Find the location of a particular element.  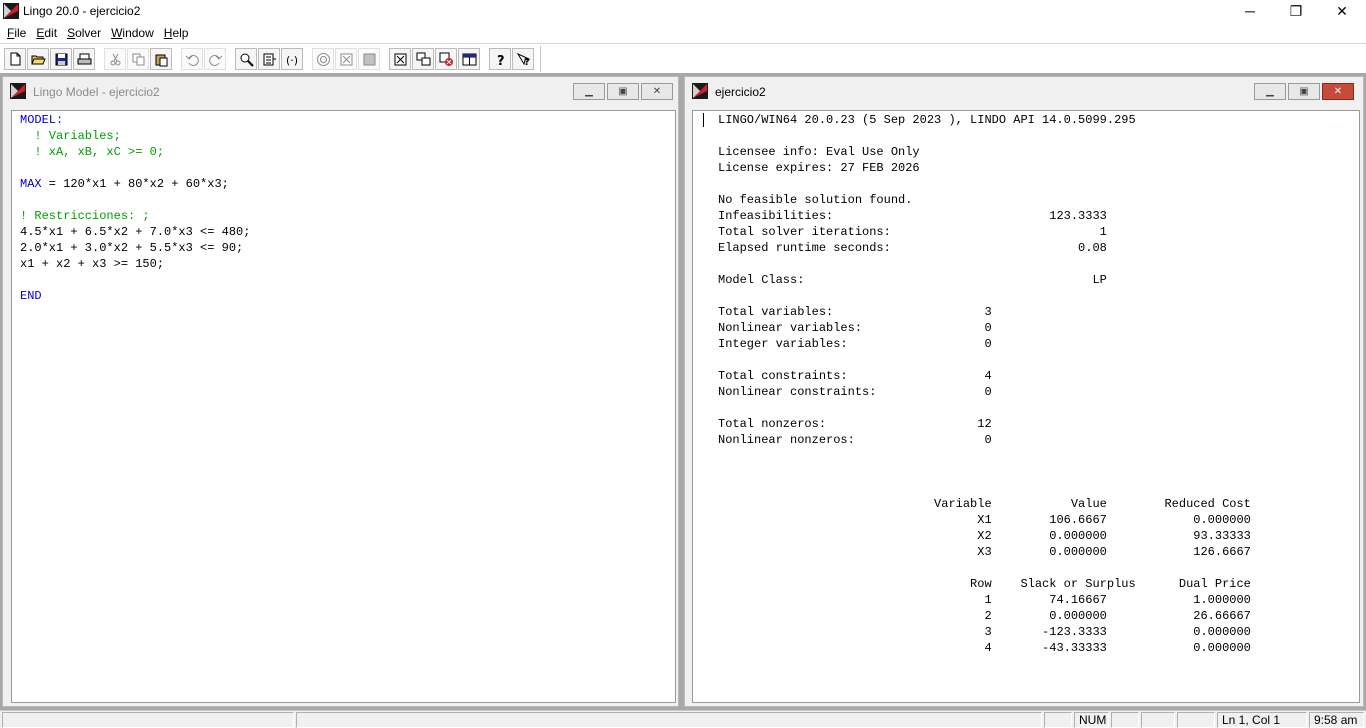

report-window-title-bar: ejercicio2 ▁ ▣ ✕ is located at coordinates (1024, 91).